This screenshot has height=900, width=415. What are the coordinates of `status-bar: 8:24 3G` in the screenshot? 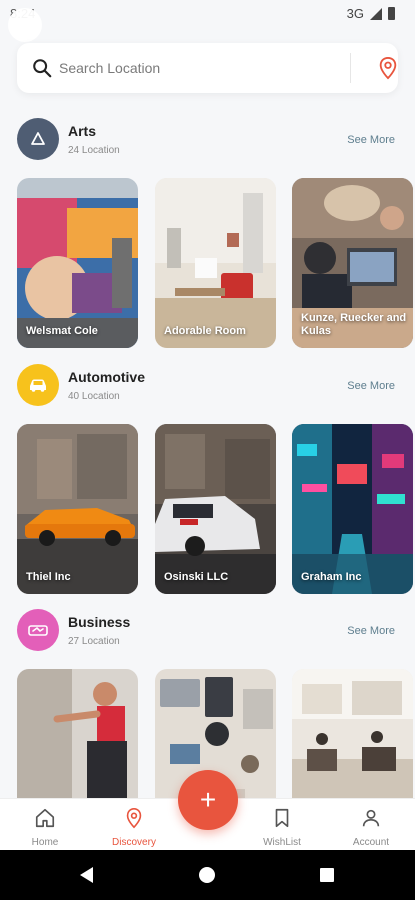 It's located at (207, 21).